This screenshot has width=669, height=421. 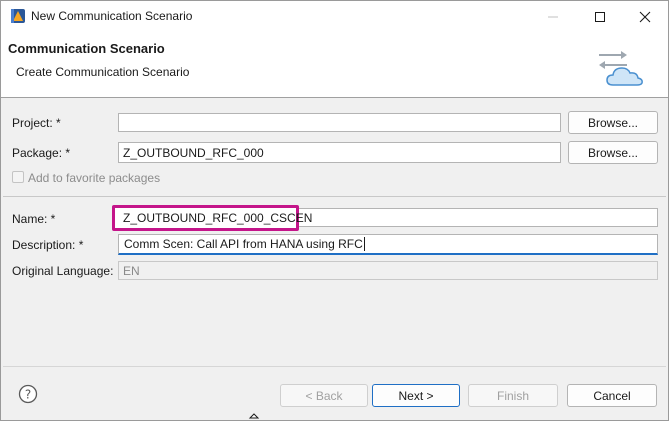 I want to click on description-value: Comm Scen: Call API from HANA using RFC, so click(x=243, y=244).